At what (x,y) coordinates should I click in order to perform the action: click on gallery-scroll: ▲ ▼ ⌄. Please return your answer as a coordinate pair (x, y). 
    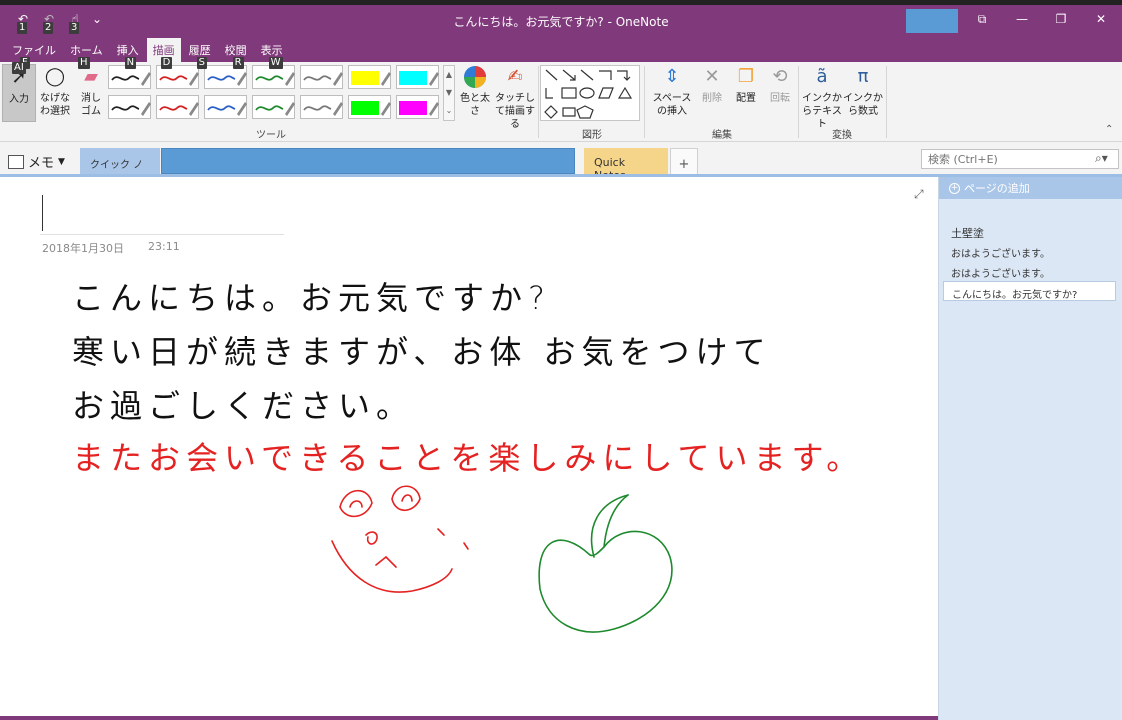
    Looking at the image, I should click on (449, 93).